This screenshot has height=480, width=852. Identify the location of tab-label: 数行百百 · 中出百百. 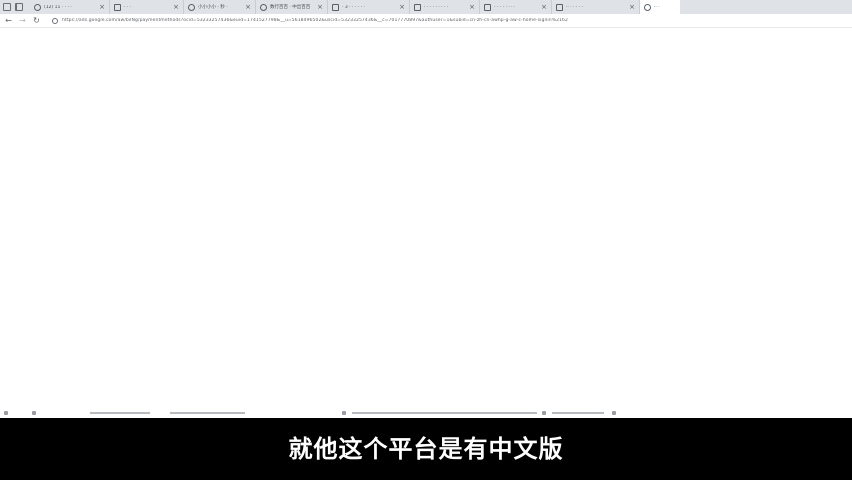
(290, 7).